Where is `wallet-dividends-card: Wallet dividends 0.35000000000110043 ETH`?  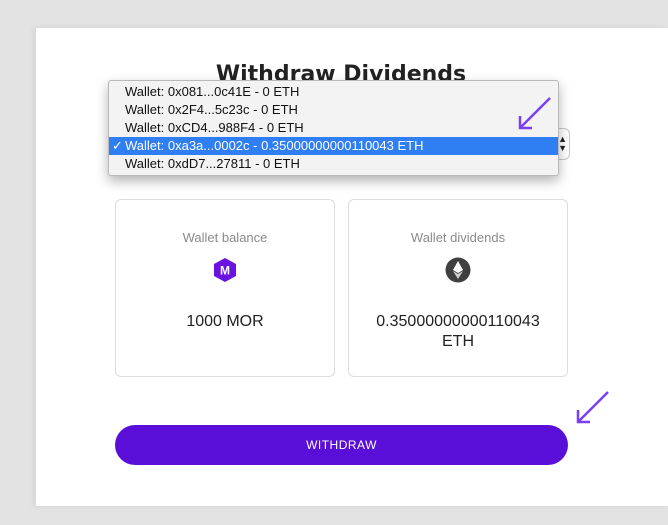 wallet-dividends-card: Wallet dividends 0.35000000000110043 ETH is located at coordinates (458, 288).